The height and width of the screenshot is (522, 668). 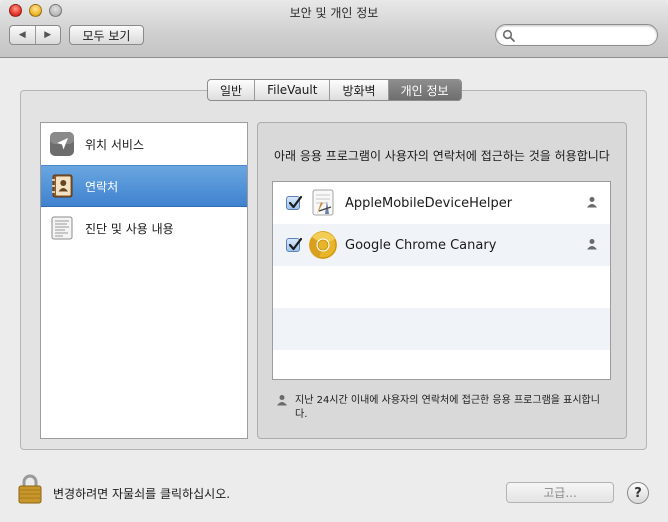 I want to click on search-field, so click(x=576, y=35).